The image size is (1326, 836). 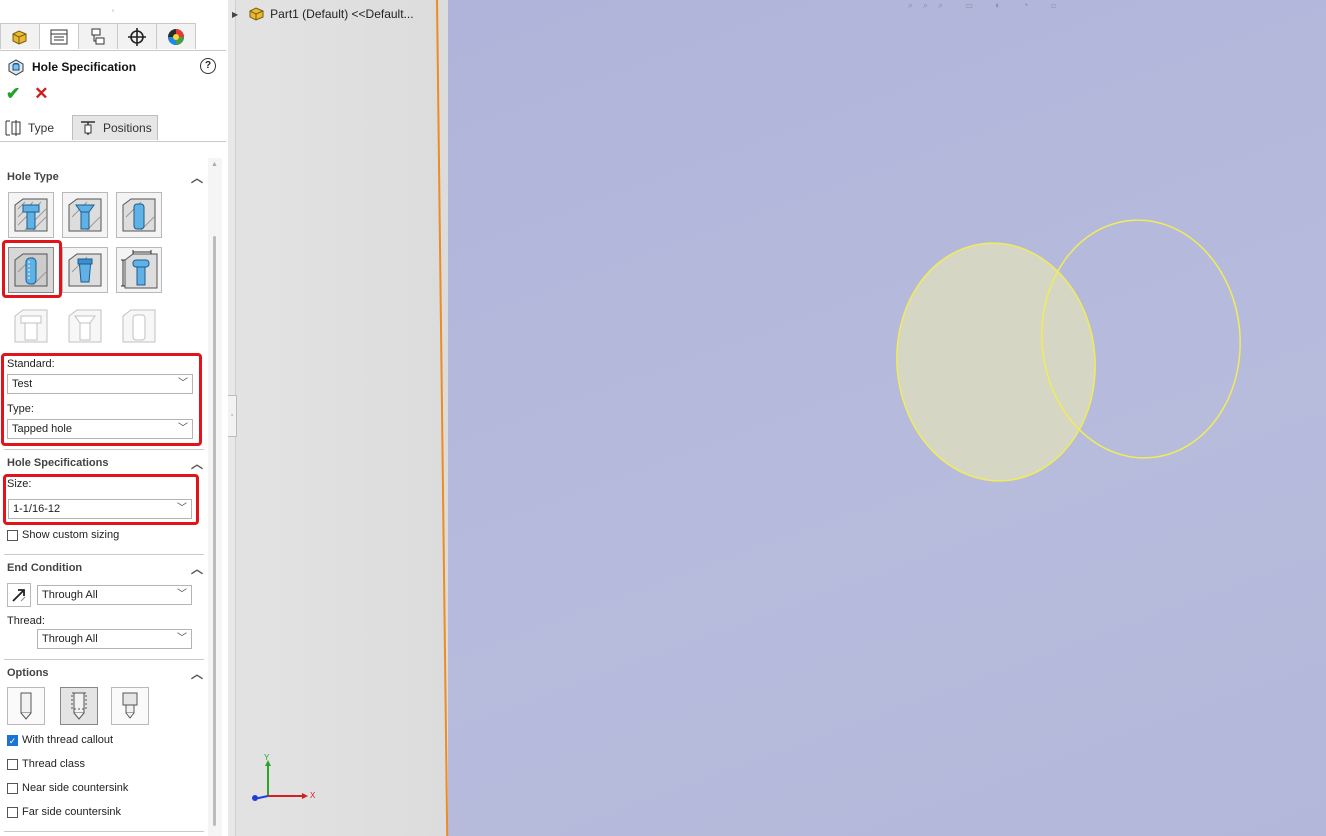 What do you see at coordinates (101, 399) in the screenshot?
I see `highlight-box-standard-type` at bounding box center [101, 399].